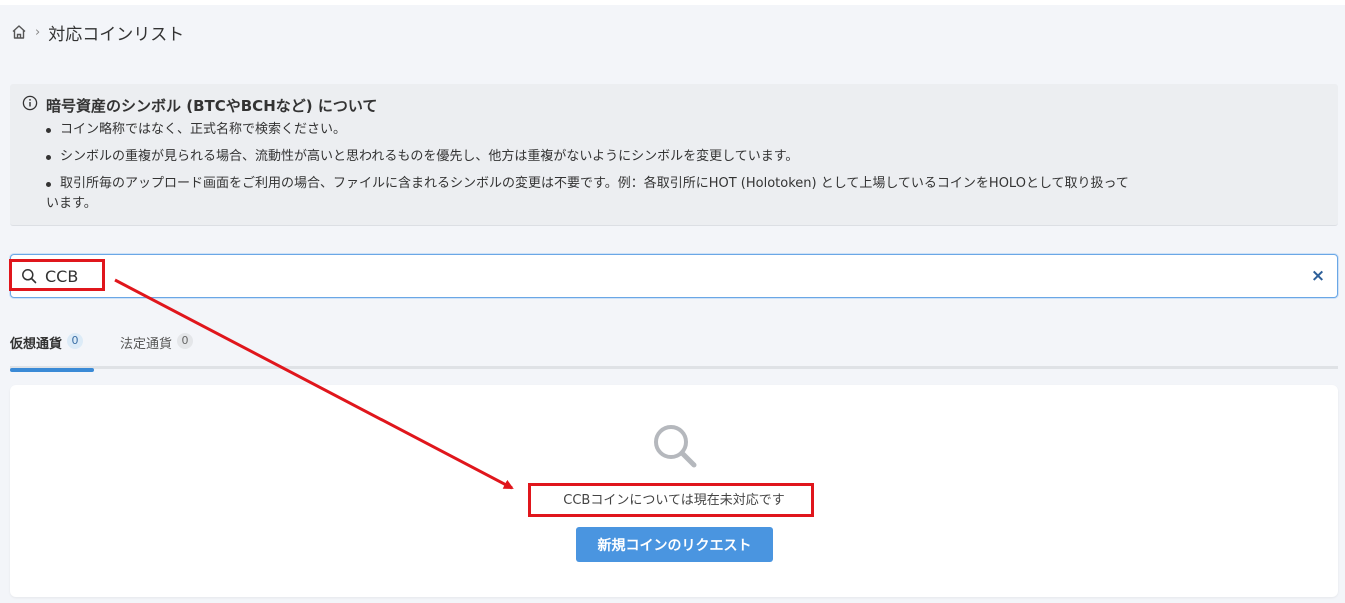 This screenshot has width=1345, height=603. I want to click on page-title: 対応コインリスト, so click(116, 34).